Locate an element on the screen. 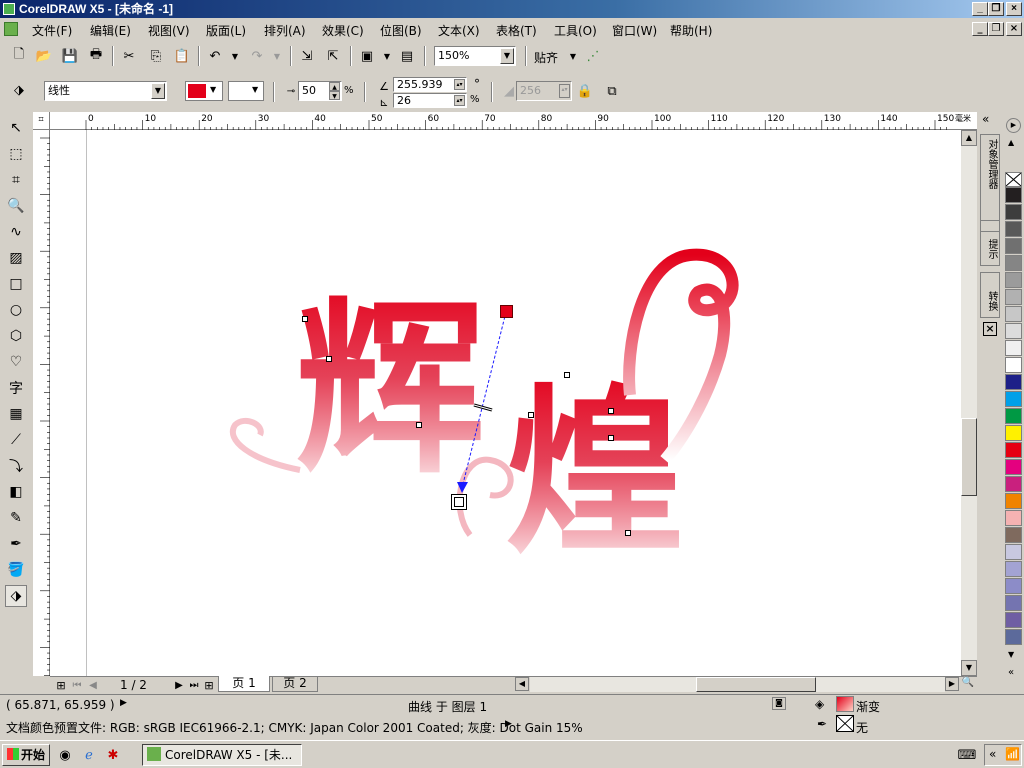 This screenshot has width=1024, height=768. midpoint-field: 50 ▲ ▼ is located at coordinates (320, 91).